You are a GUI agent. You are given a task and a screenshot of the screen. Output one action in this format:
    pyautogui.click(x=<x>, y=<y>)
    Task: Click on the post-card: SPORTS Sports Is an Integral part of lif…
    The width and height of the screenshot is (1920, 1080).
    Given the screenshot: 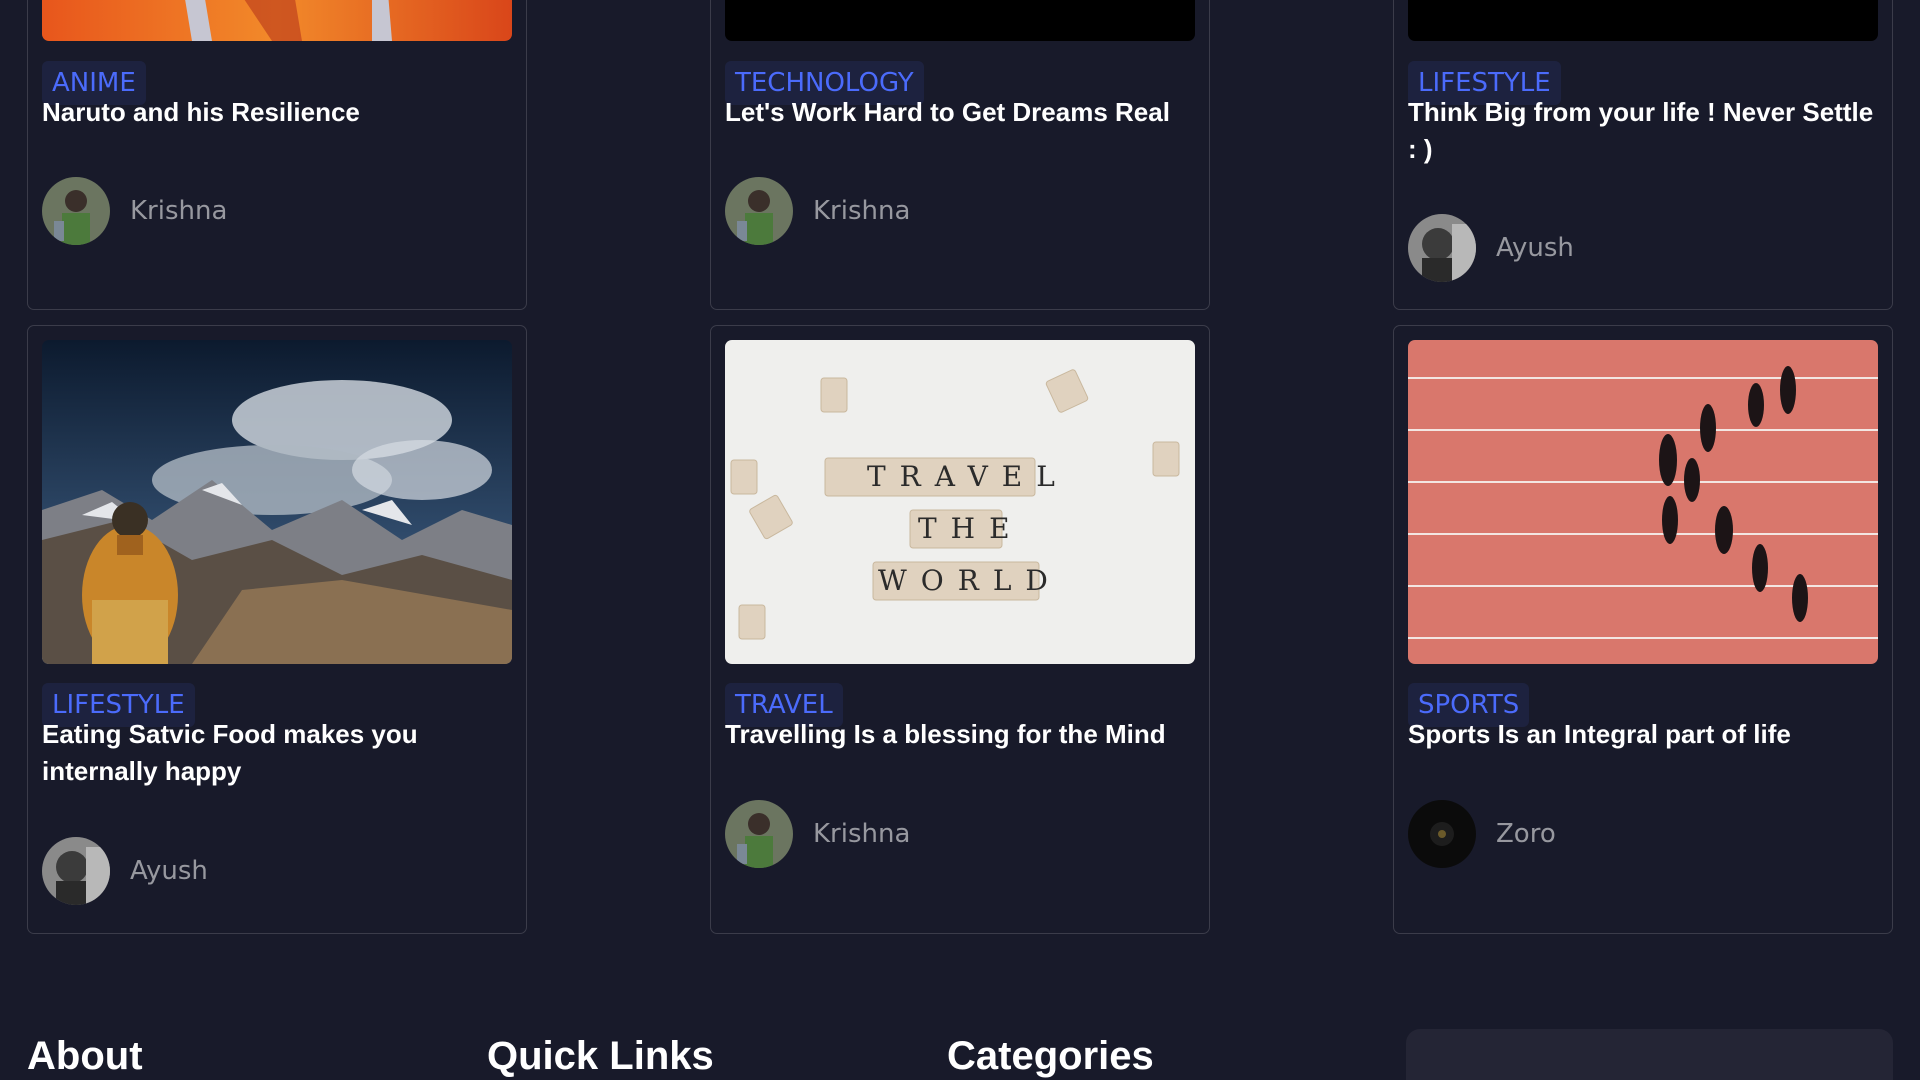 What is the action you would take?
    pyautogui.click(x=1643, y=629)
    